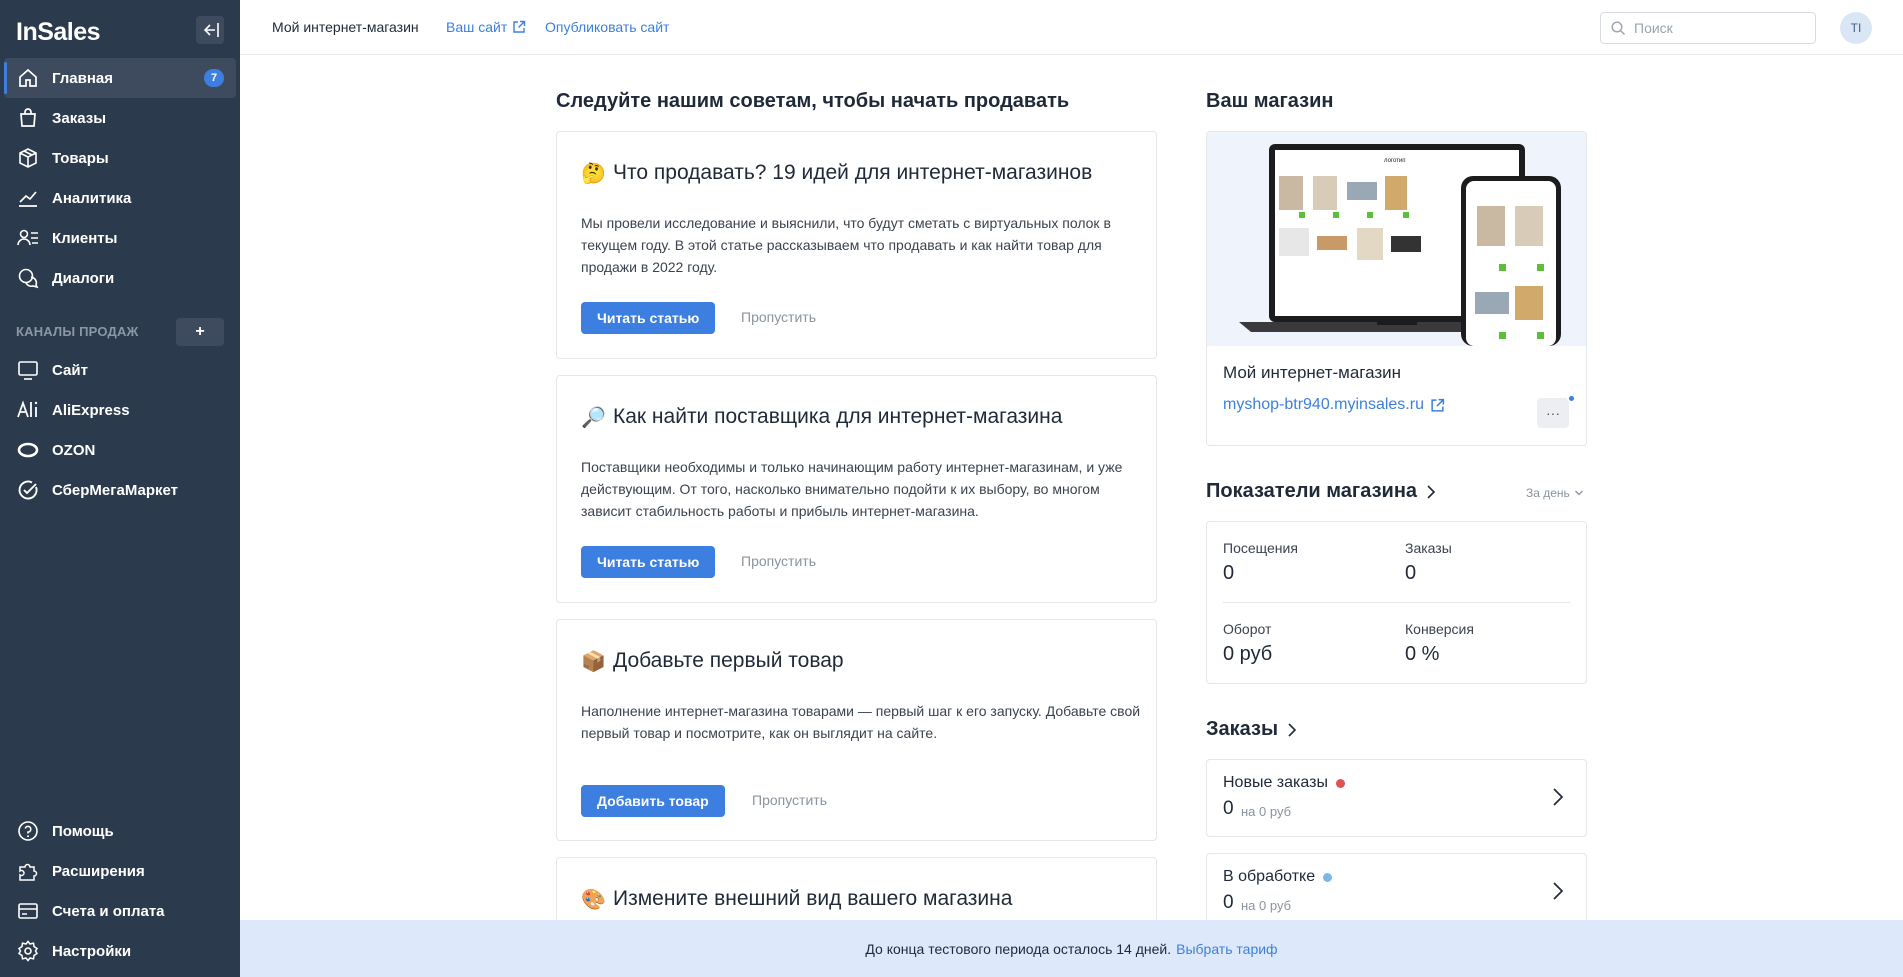  I want to click on sidebar-item-billing: Счета и оплата, so click(120, 911).